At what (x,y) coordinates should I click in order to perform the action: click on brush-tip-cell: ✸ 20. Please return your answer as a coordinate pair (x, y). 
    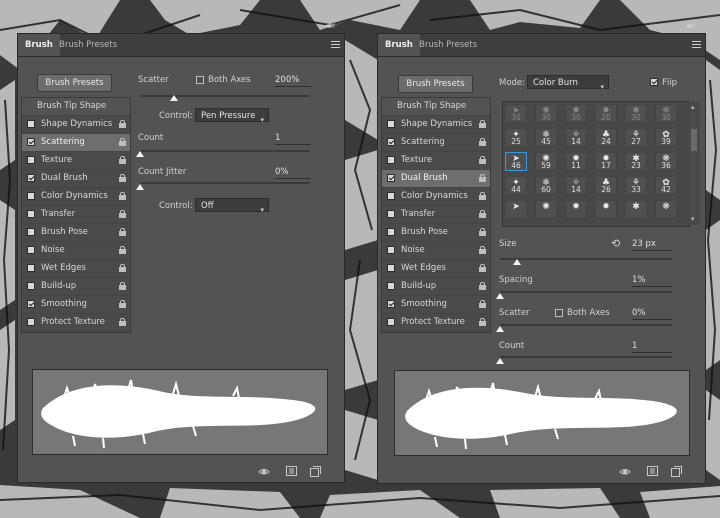
    Looking at the image, I should click on (606, 113).